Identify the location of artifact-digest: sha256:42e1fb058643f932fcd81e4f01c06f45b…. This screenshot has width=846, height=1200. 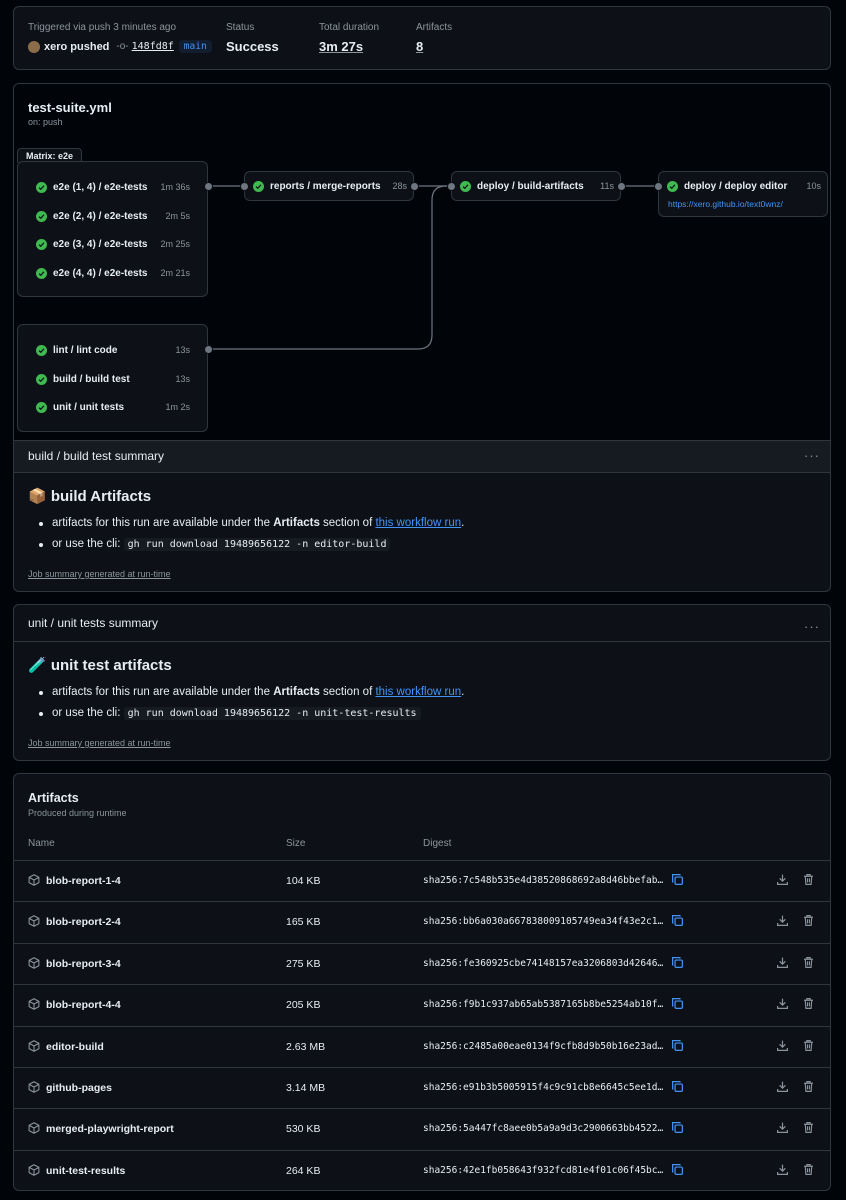
(545, 1170).